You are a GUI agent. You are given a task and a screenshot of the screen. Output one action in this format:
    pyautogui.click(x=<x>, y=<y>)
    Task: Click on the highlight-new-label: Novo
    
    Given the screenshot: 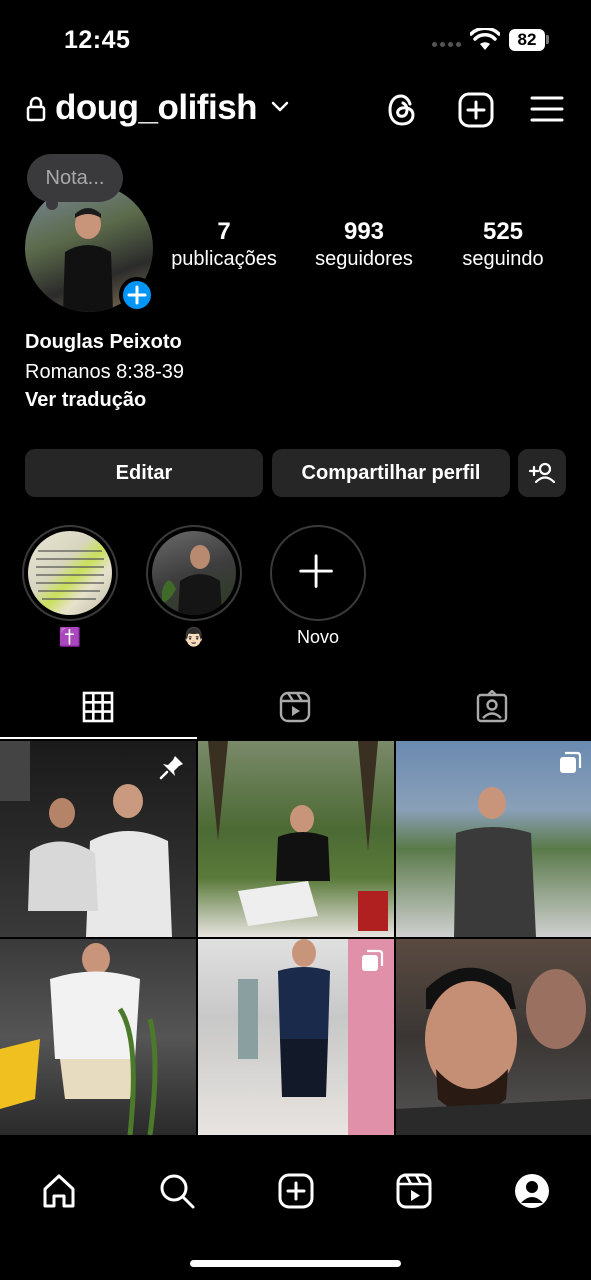 What is the action you would take?
    pyautogui.click(x=318, y=637)
    